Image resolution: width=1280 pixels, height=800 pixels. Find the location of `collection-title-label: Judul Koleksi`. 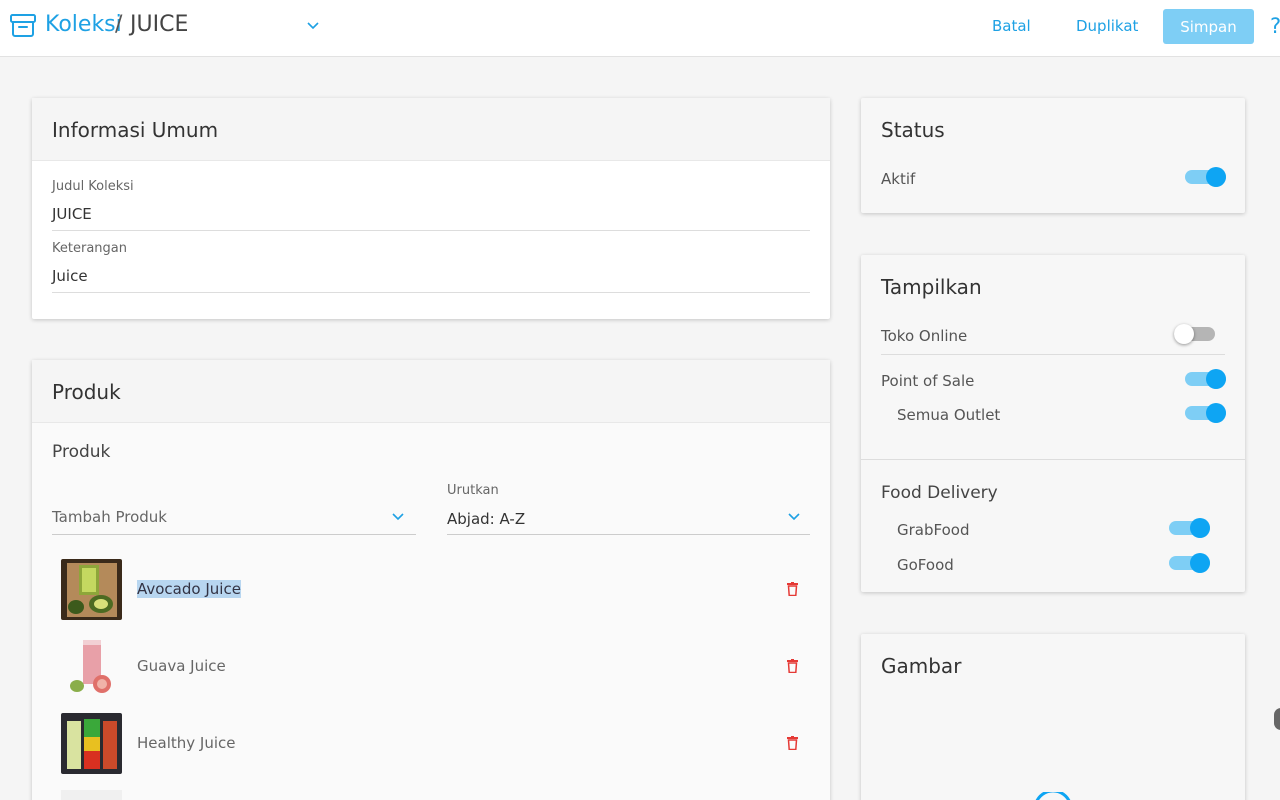

collection-title-label: Judul Koleksi is located at coordinates (93, 186).